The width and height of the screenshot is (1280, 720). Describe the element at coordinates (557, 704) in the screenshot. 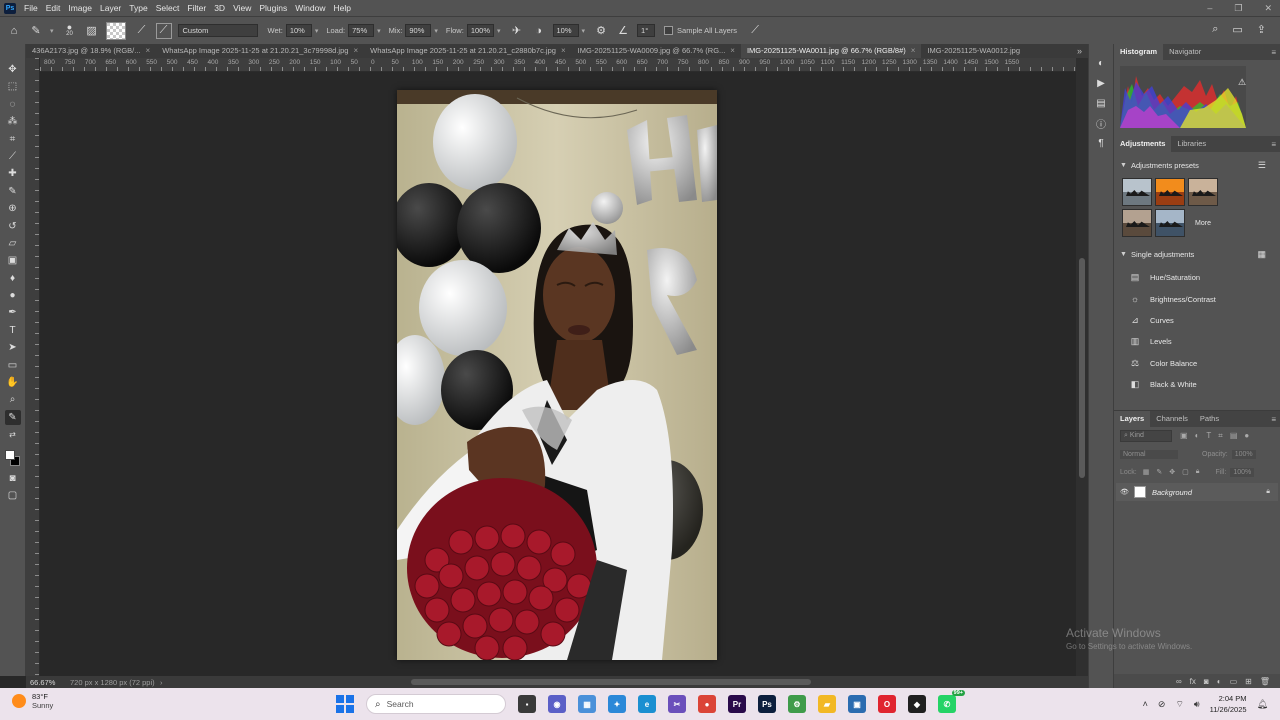

I see `chat-icon: ◉` at that location.